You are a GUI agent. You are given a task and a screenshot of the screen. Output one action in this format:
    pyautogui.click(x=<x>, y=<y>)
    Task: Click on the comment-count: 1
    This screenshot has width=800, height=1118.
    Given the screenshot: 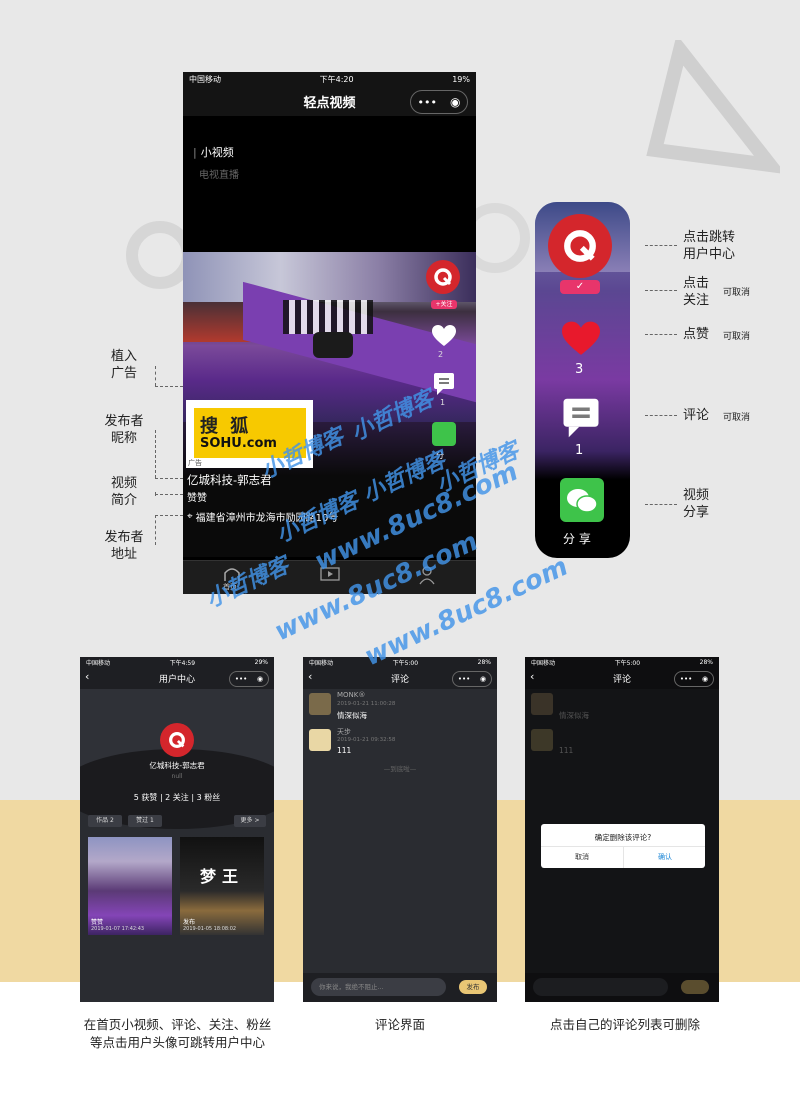 What is the action you would take?
    pyautogui.click(x=443, y=402)
    